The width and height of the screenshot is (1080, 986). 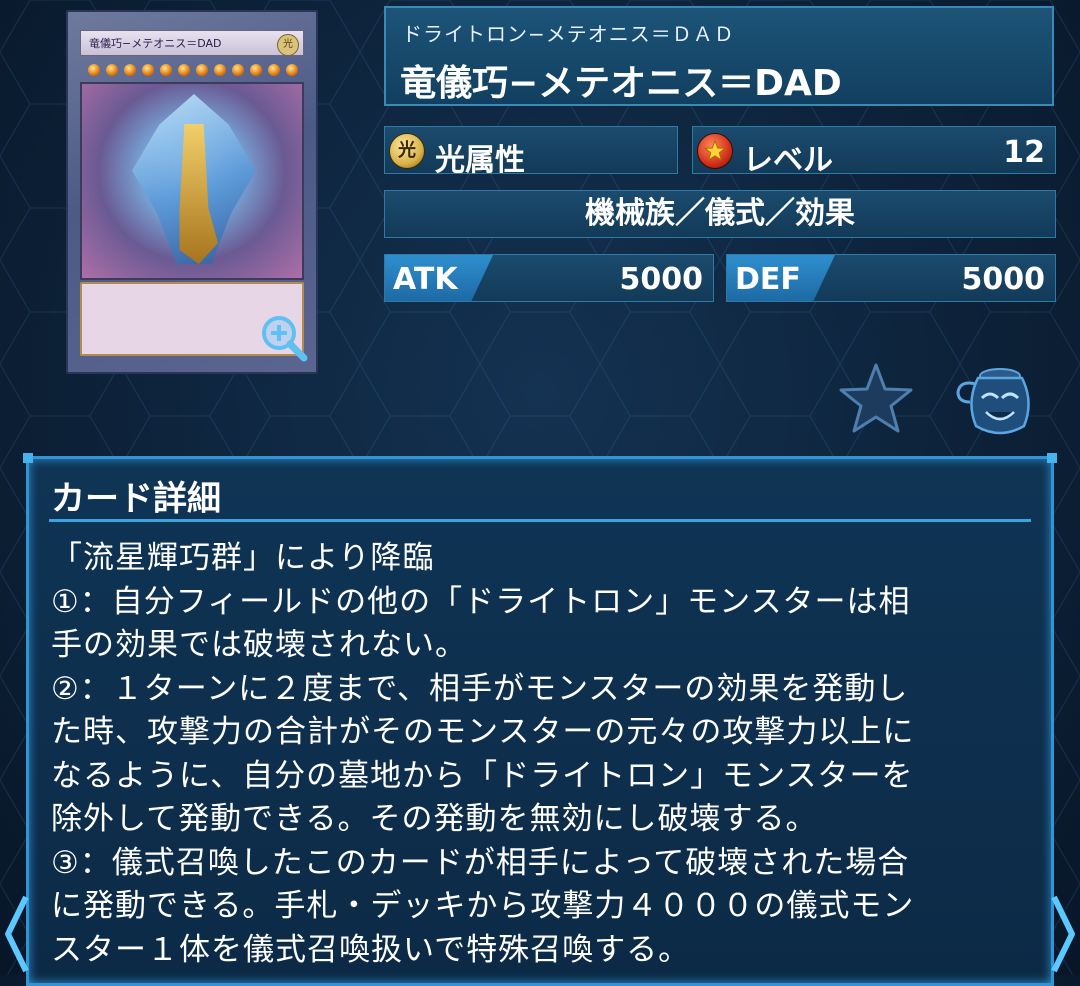 I want to click on monster-type-line: 機械族／儀式／効果, so click(x=720, y=214).